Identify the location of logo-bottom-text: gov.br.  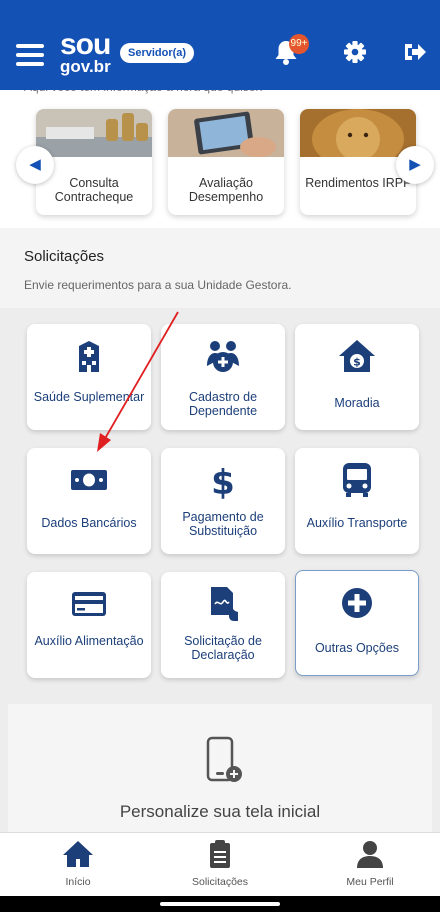
(85, 66).